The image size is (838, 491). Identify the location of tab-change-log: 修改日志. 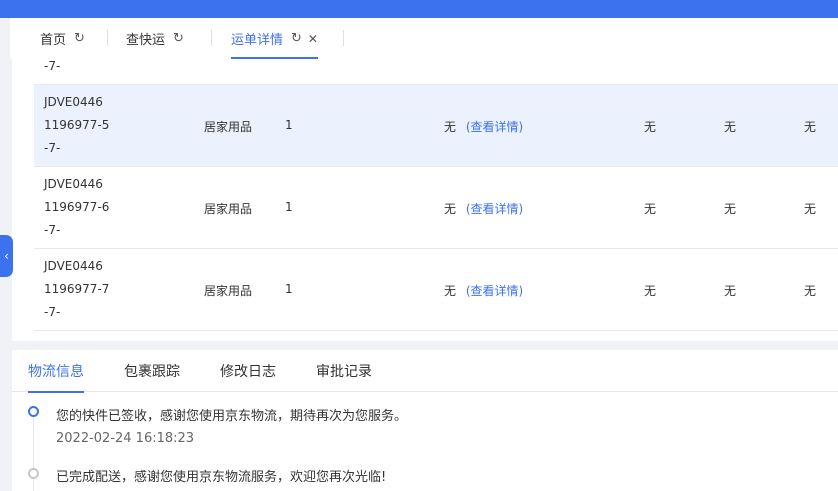
(248, 371).